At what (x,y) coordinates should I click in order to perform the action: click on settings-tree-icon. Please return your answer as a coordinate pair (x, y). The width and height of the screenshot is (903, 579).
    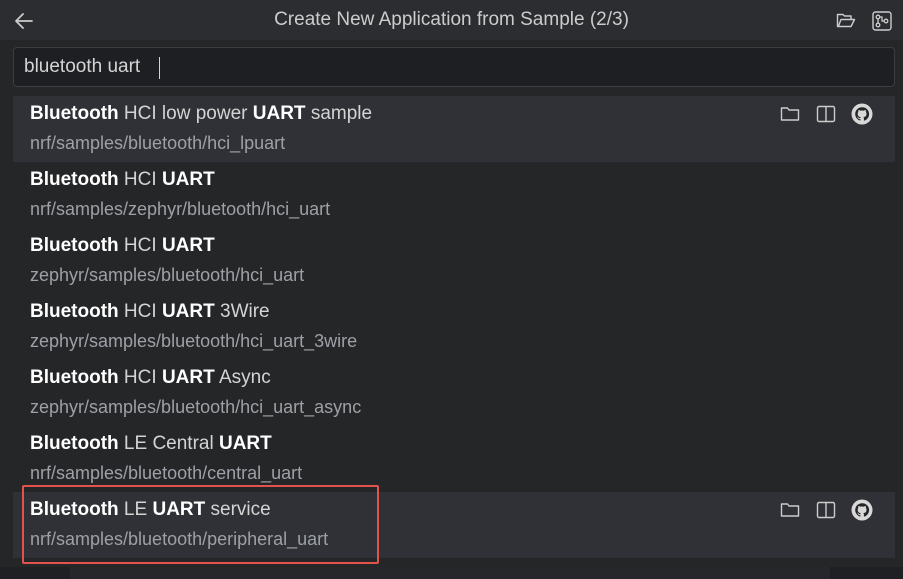
    Looking at the image, I should click on (882, 21).